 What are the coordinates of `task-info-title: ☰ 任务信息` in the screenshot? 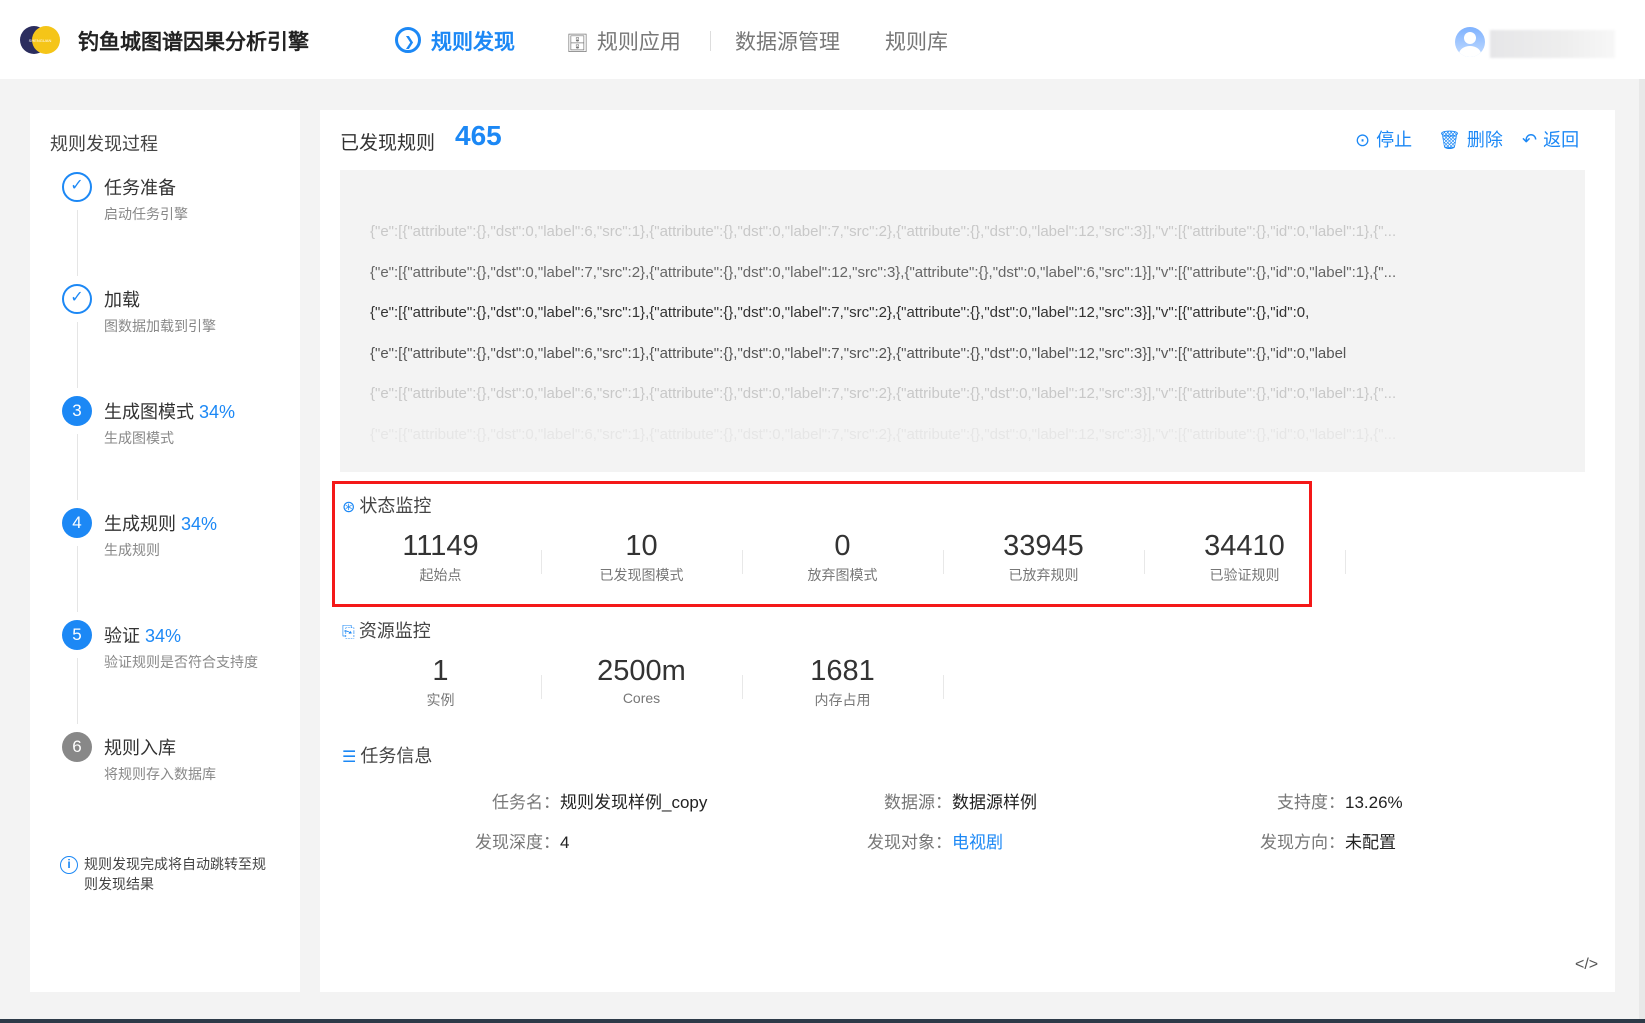 It's located at (387, 755).